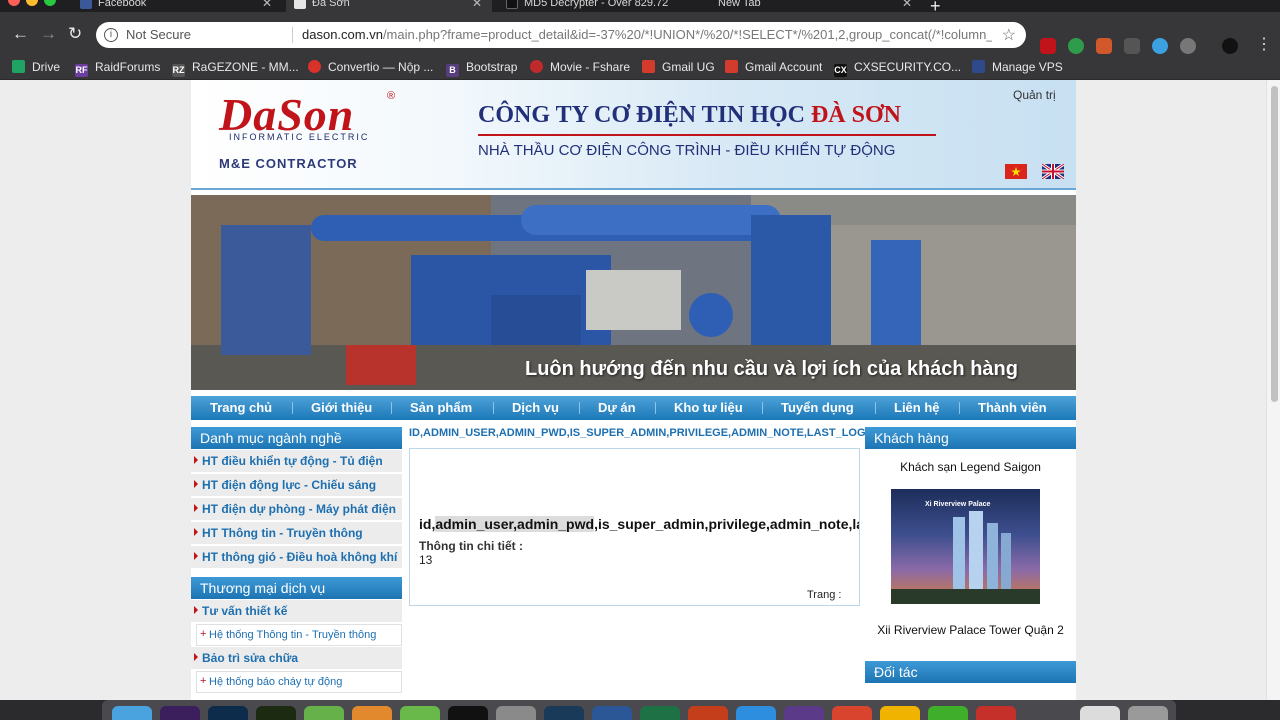  What do you see at coordinates (1016, 171) in the screenshot?
I see `vietnam-flag-icon` at bounding box center [1016, 171].